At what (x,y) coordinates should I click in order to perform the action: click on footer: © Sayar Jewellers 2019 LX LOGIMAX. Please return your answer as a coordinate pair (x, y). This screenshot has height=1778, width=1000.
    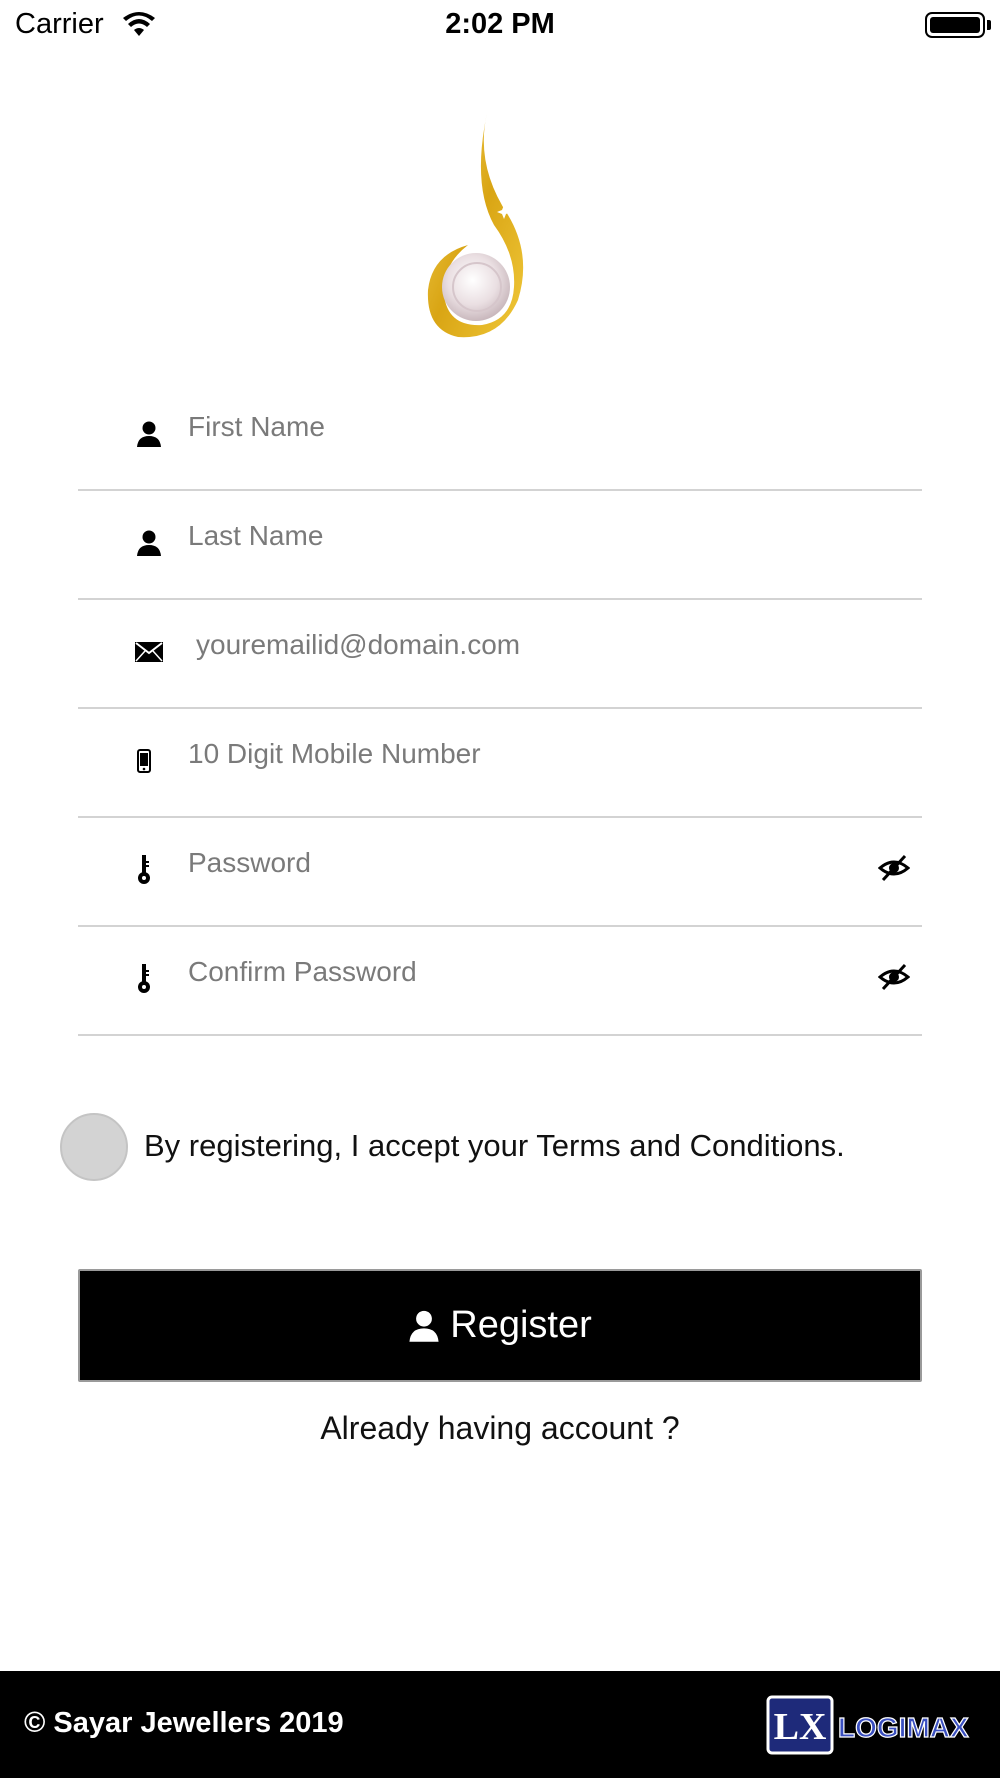
    Looking at the image, I should click on (500, 1724).